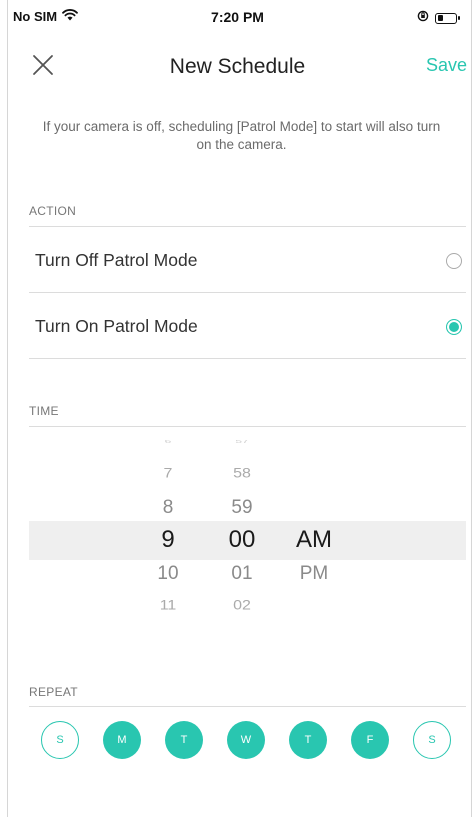 The height and width of the screenshot is (817, 475). I want to click on battery-icon, so click(447, 18).